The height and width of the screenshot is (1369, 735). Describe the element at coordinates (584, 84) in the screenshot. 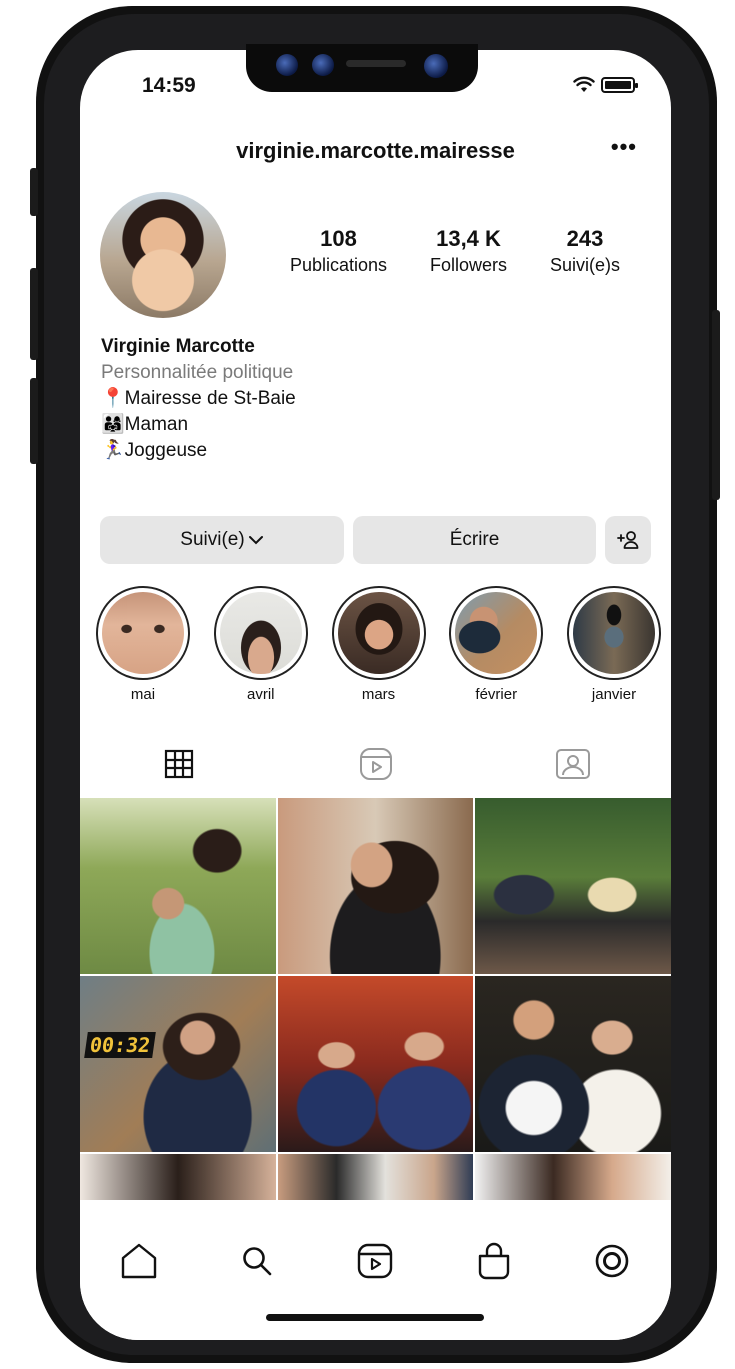

I see `wifi-icon` at that location.